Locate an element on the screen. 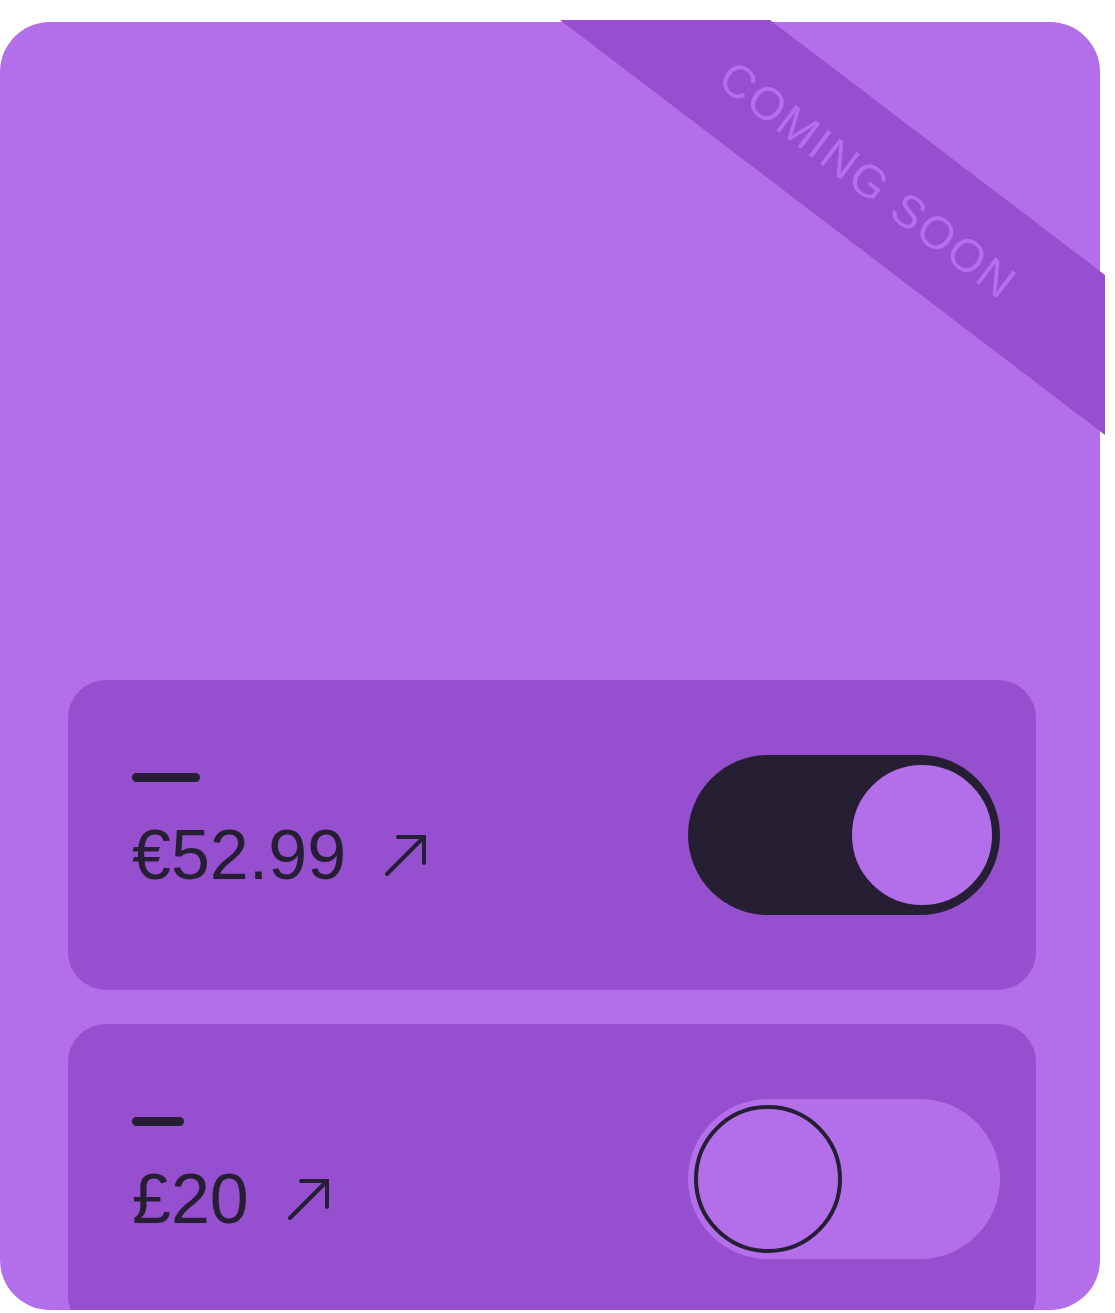 This screenshot has width=1115, height=1313. price-text: £20 is located at coordinates (190, 1198).